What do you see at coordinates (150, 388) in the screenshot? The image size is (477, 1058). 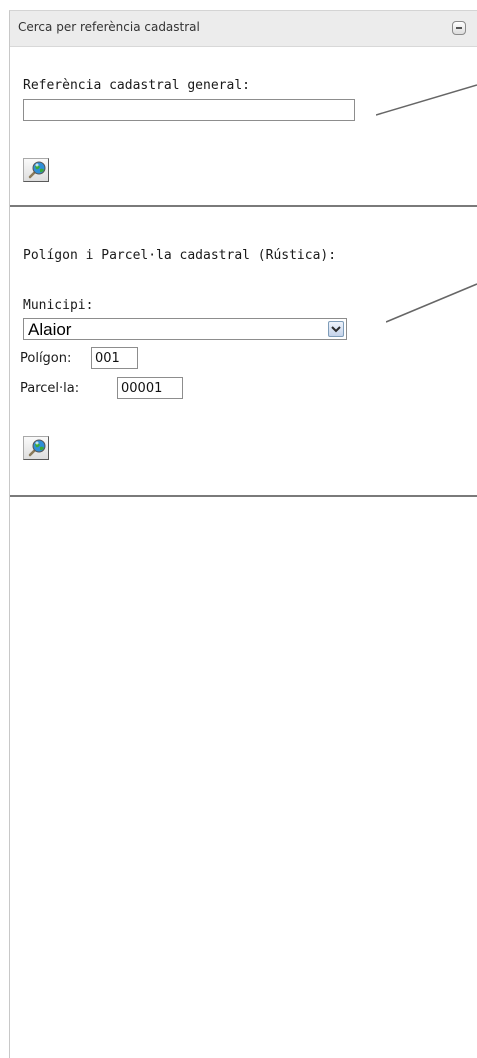 I see `parcela-input` at bounding box center [150, 388].